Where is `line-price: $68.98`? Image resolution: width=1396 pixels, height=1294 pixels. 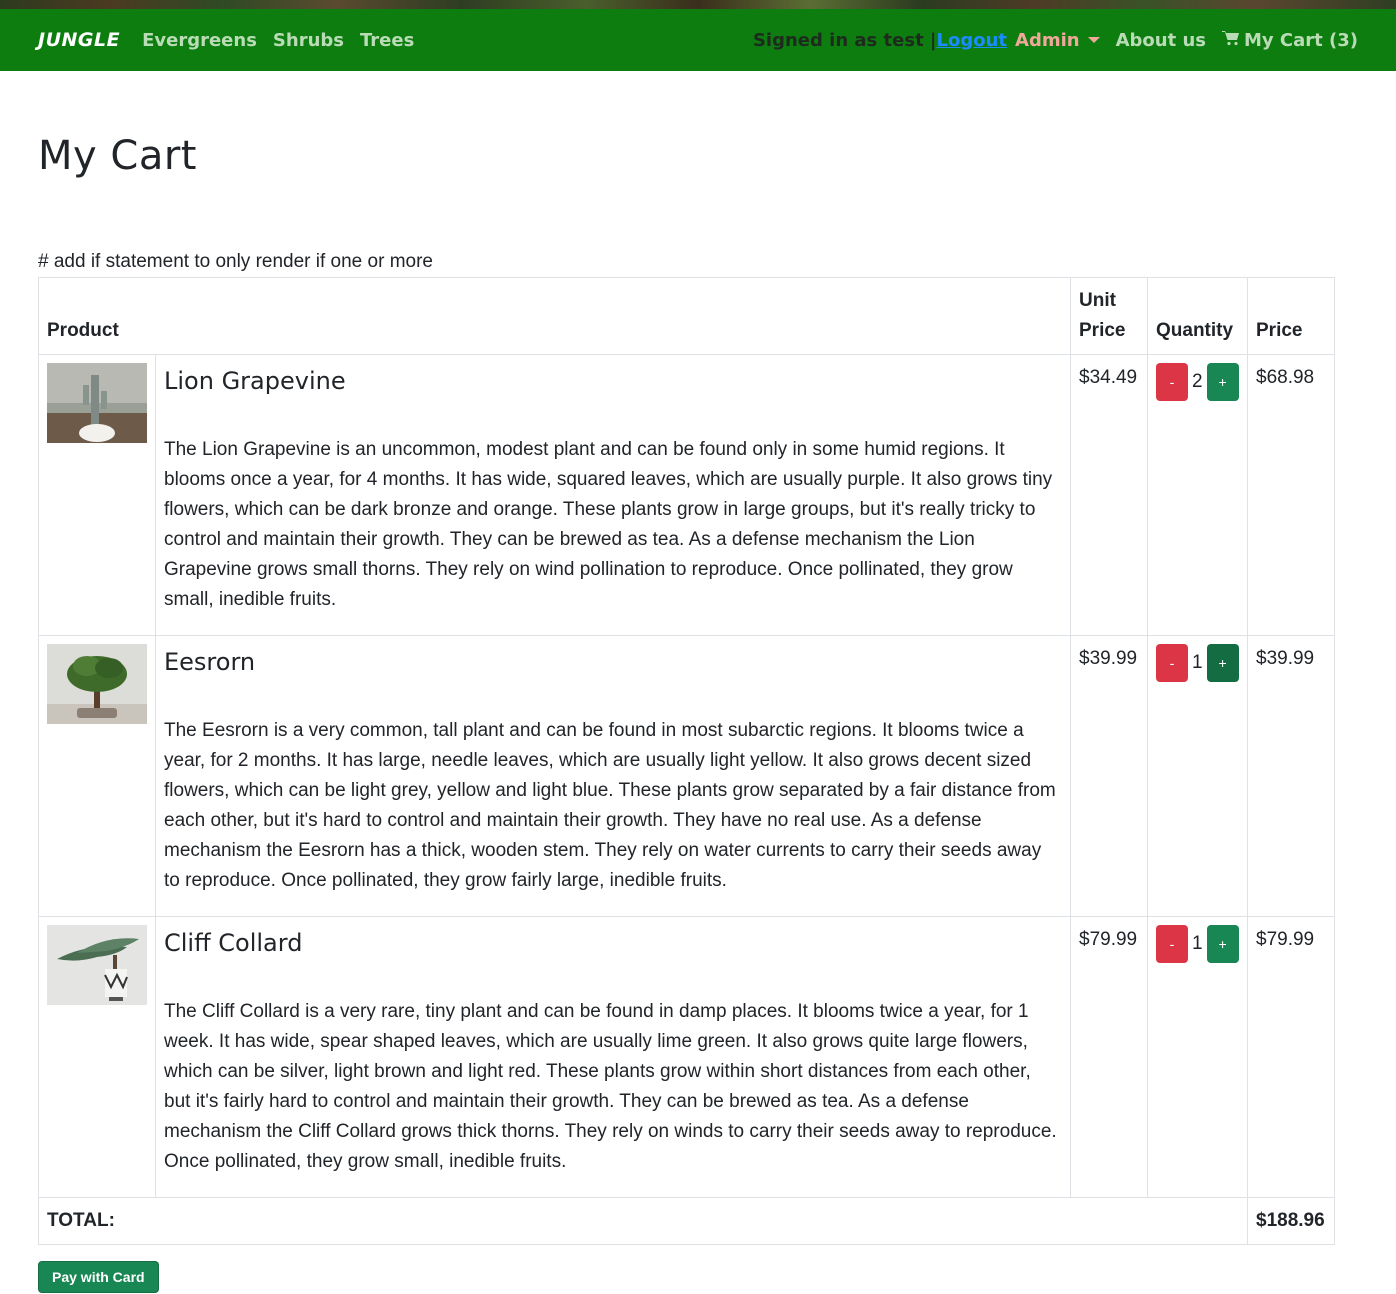 line-price: $68.98 is located at coordinates (1291, 495).